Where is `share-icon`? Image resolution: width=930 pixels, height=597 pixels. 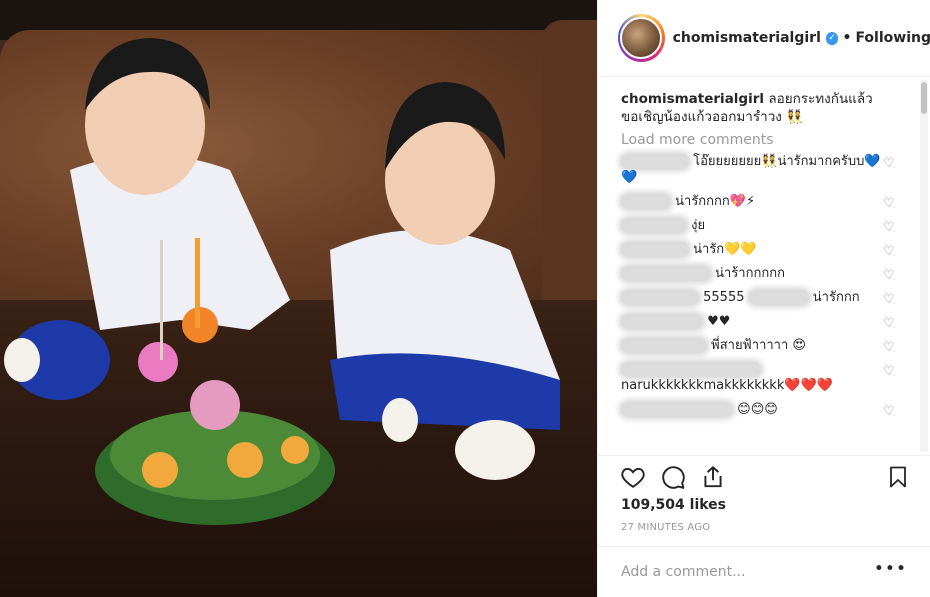 share-icon is located at coordinates (713, 477).